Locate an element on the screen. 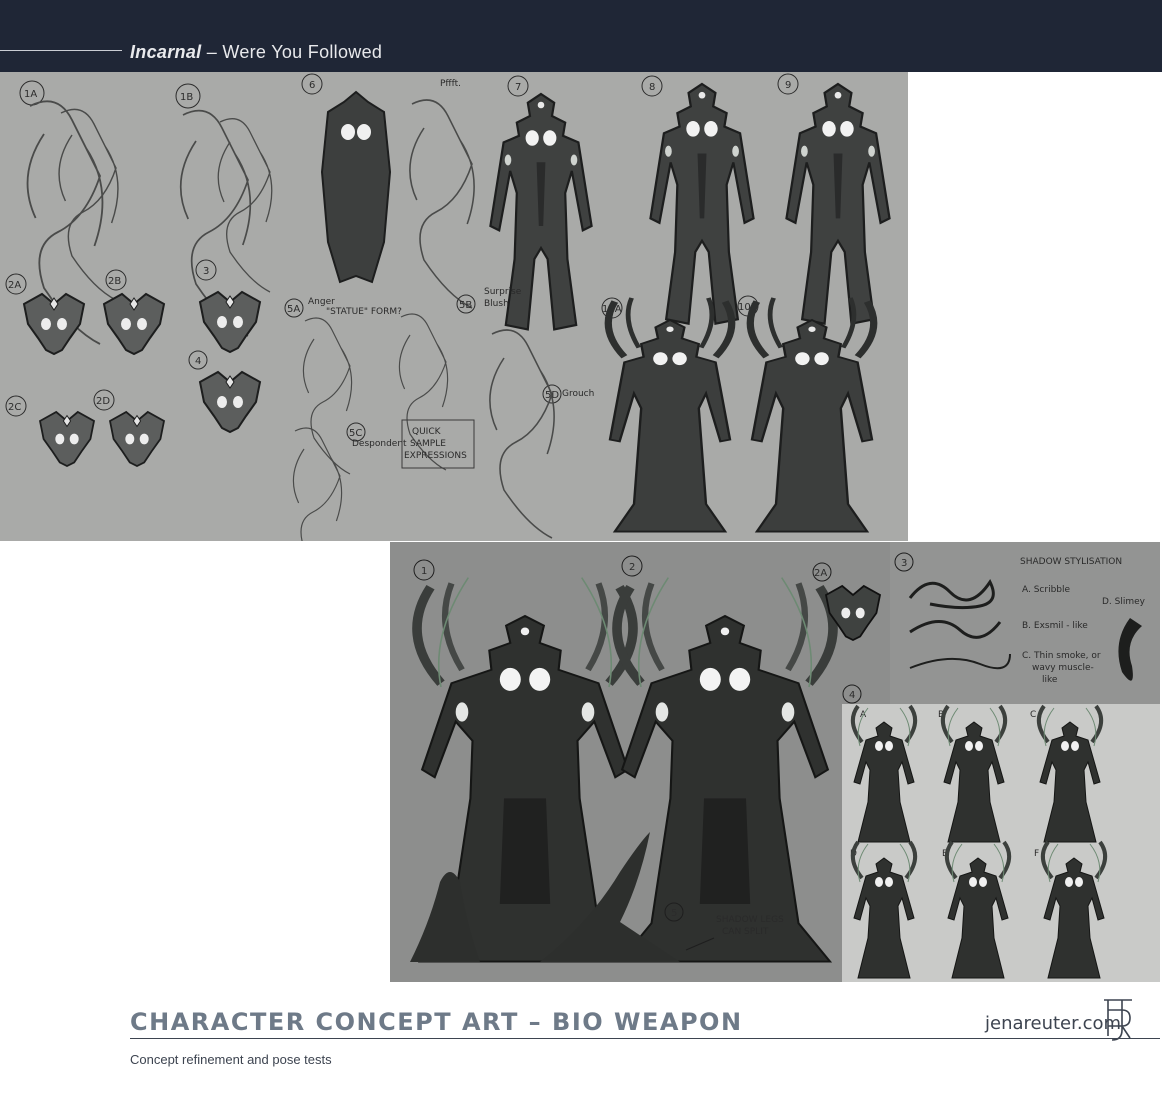 This screenshot has height=1100, width=1162. panel-4-color-tests: 4 A B C D E F is located at coordinates (1001, 833).